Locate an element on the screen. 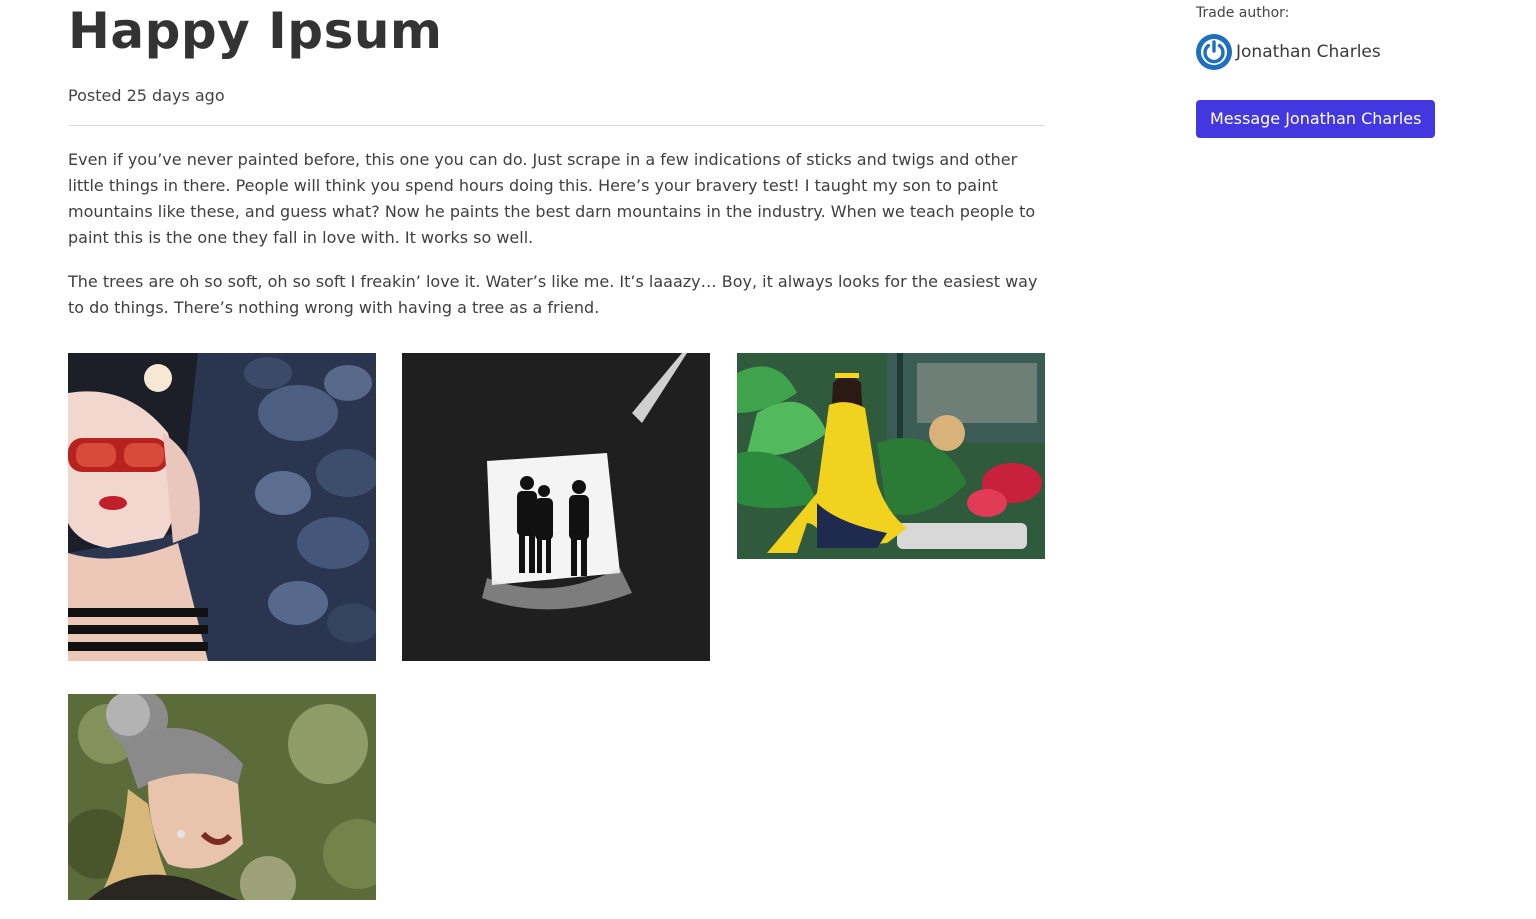 This screenshot has width=1536, height=919. author-row: Jonathan Charles is located at coordinates (1346, 52).